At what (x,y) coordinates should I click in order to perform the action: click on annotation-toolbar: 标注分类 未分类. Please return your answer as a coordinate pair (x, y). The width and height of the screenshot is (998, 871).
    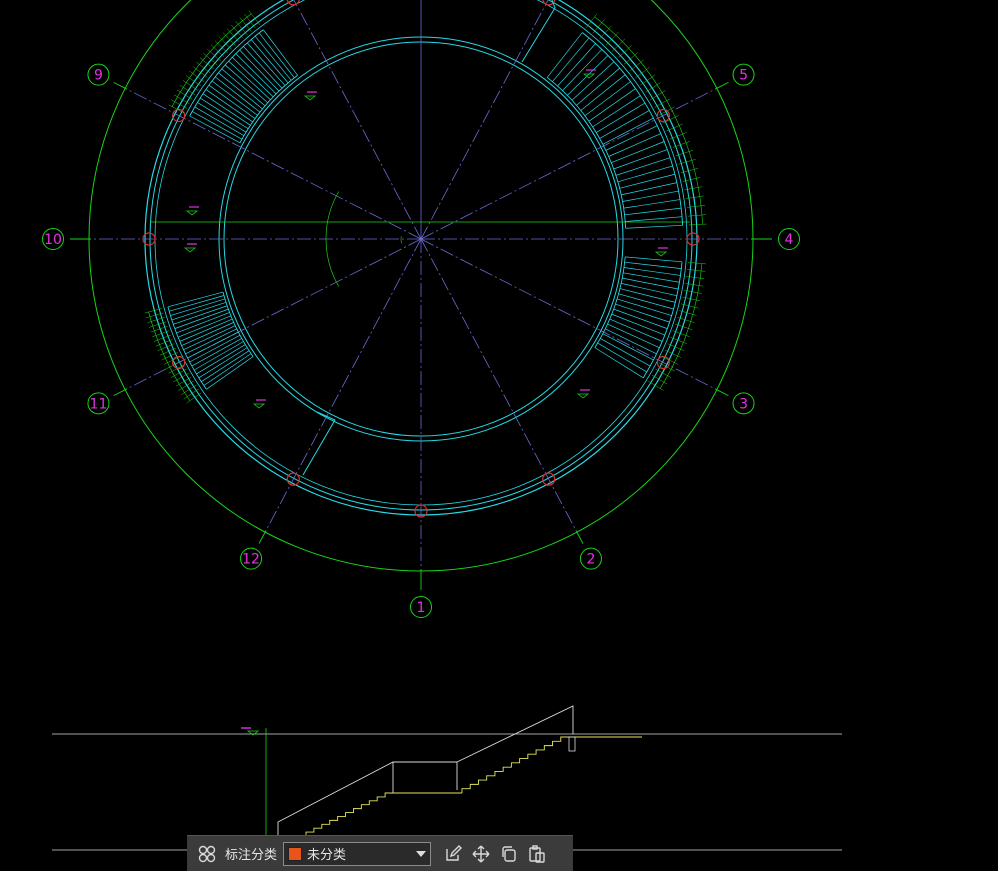
    Looking at the image, I should click on (380, 853).